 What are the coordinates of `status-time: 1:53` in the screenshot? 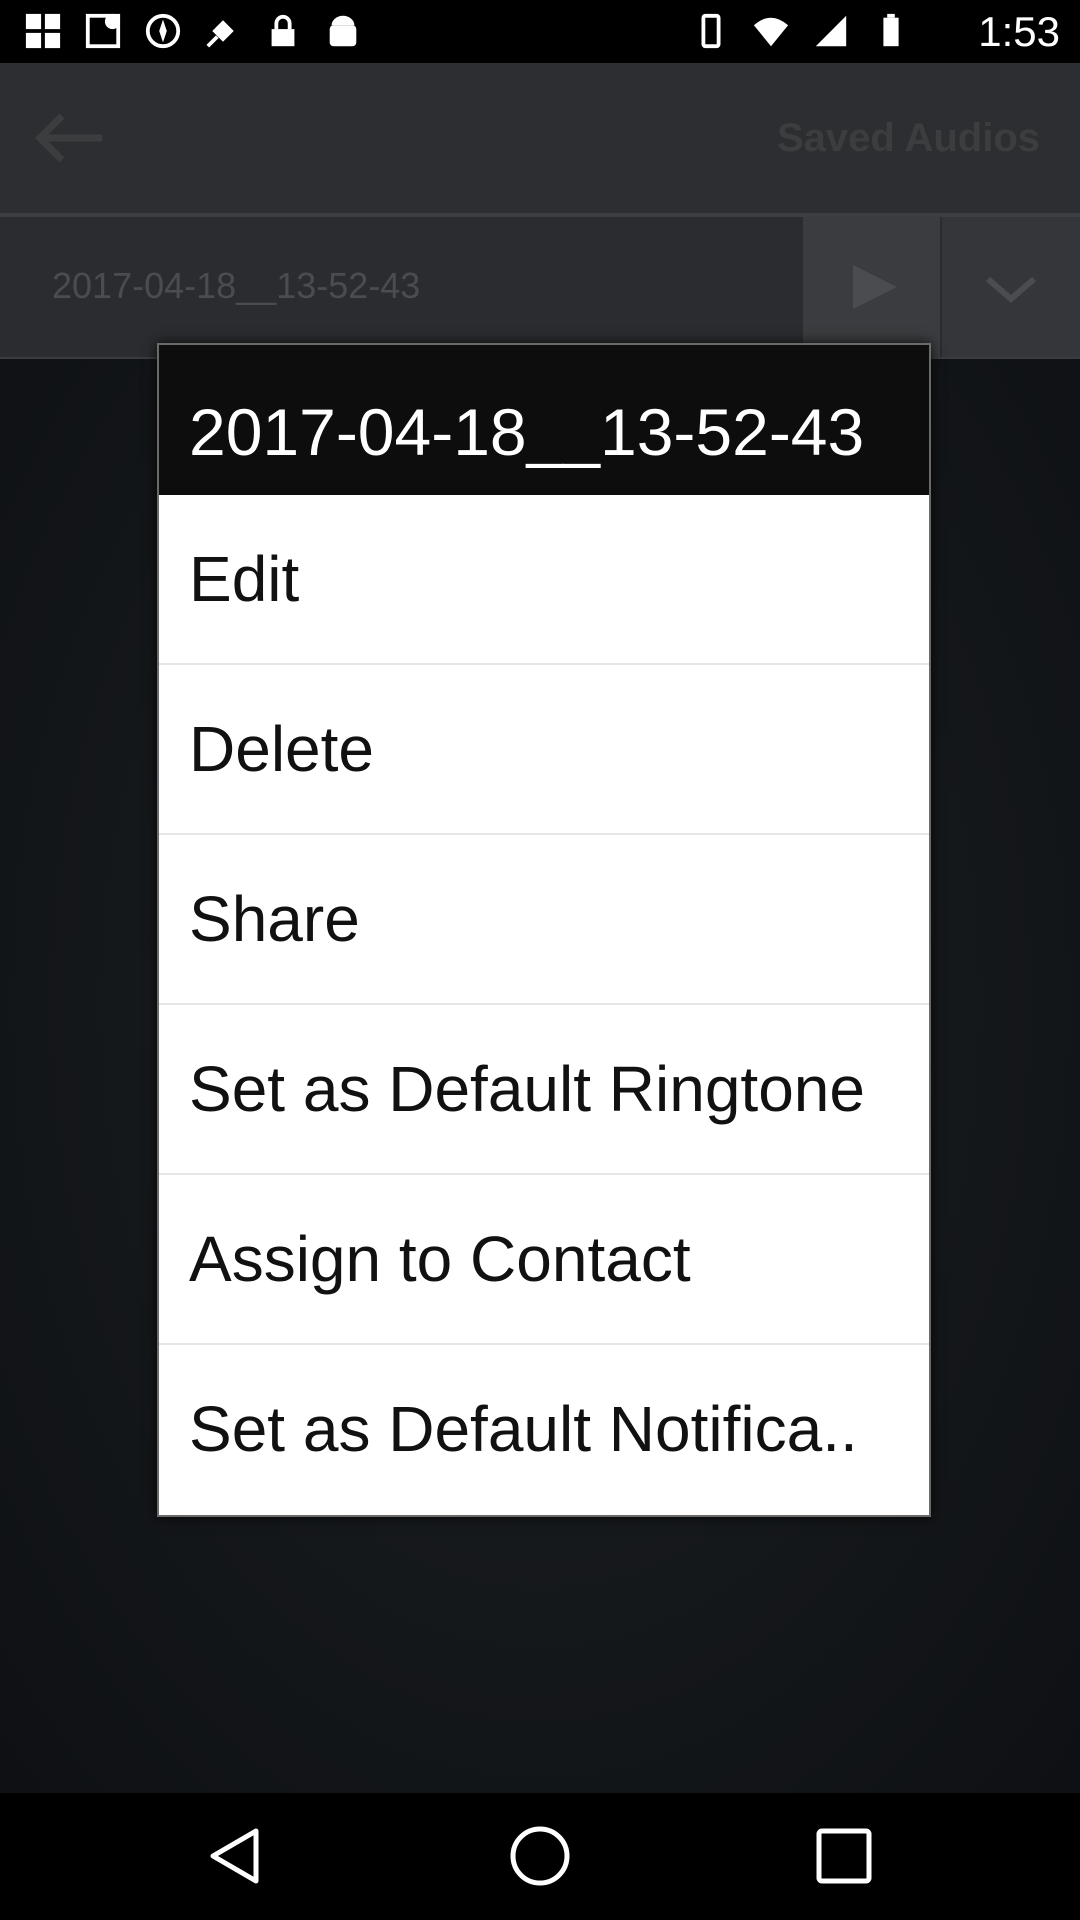 It's located at (1019, 31).